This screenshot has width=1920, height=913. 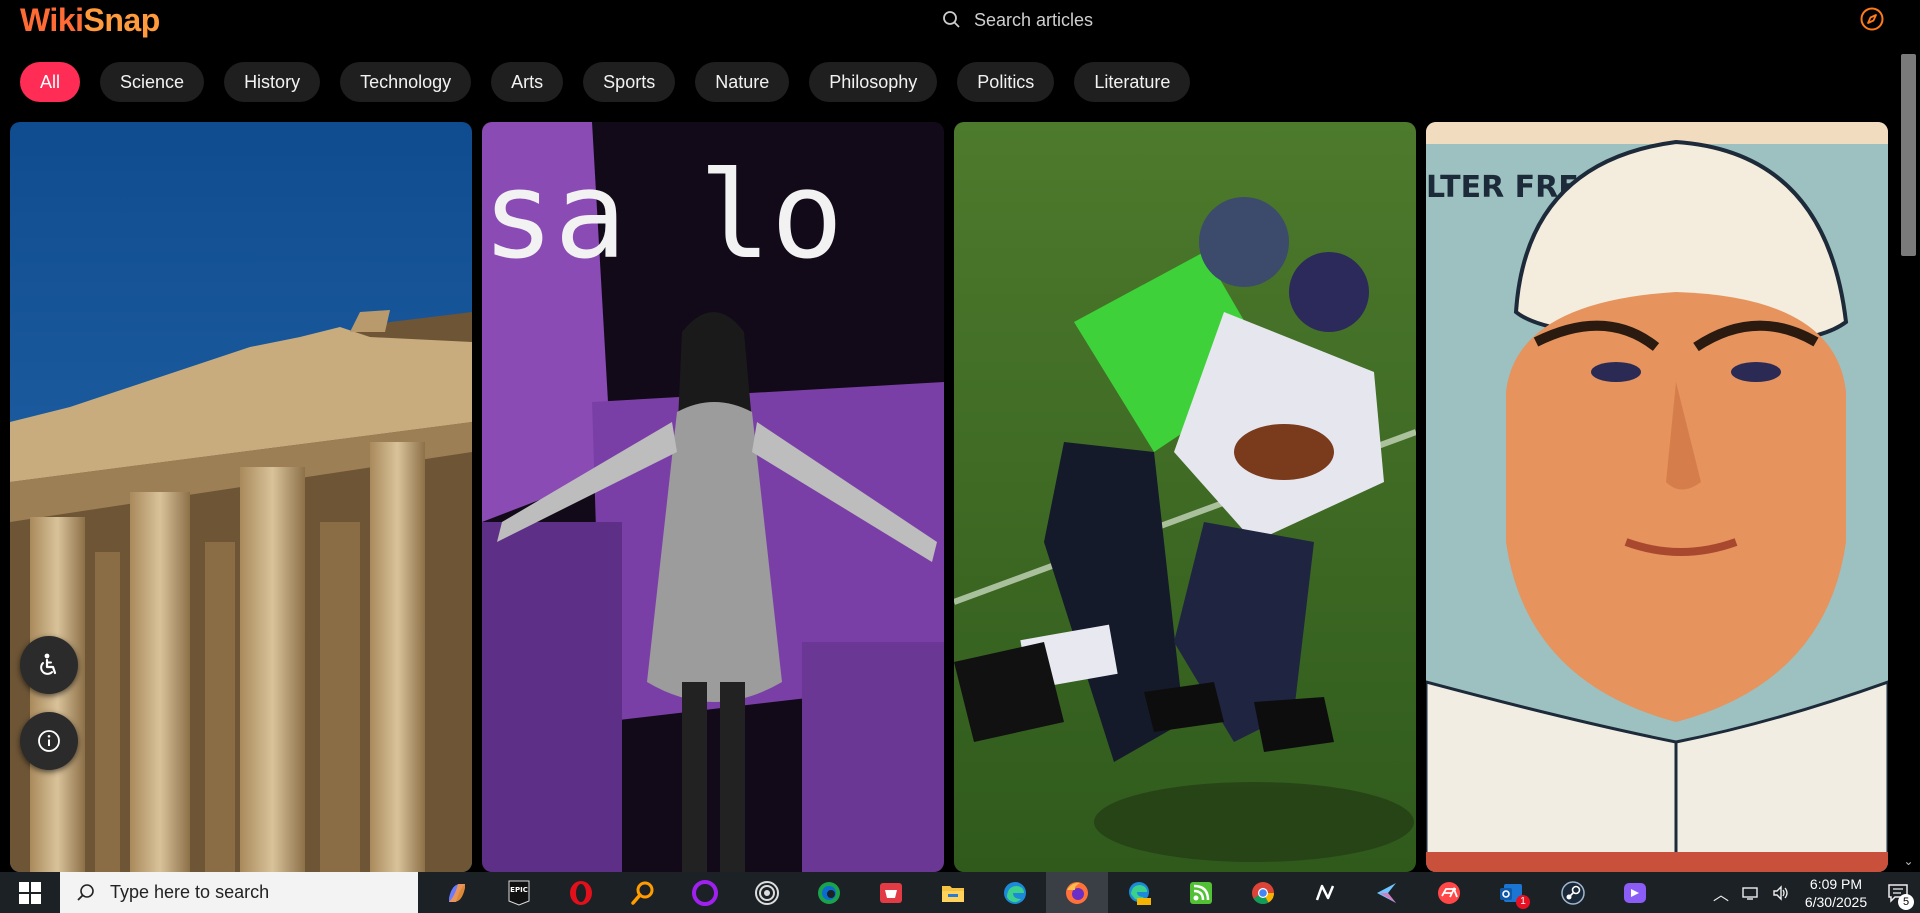 What do you see at coordinates (1635, 892) in the screenshot?
I see `clipchamp-icon` at bounding box center [1635, 892].